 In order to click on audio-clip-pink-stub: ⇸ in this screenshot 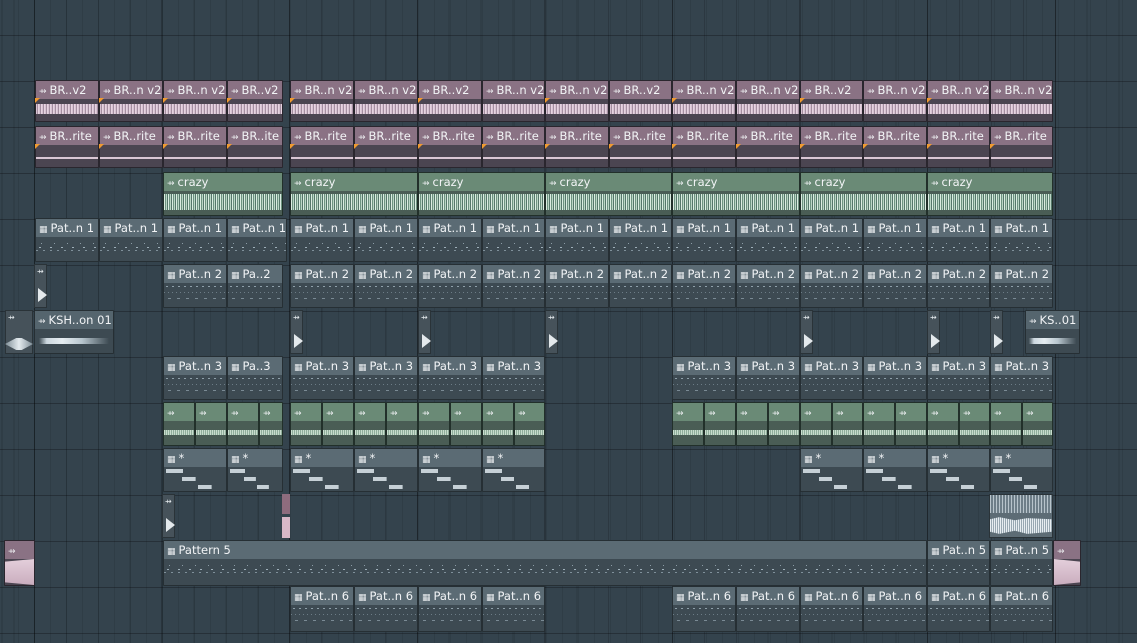, I will do `click(1067, 563)`.